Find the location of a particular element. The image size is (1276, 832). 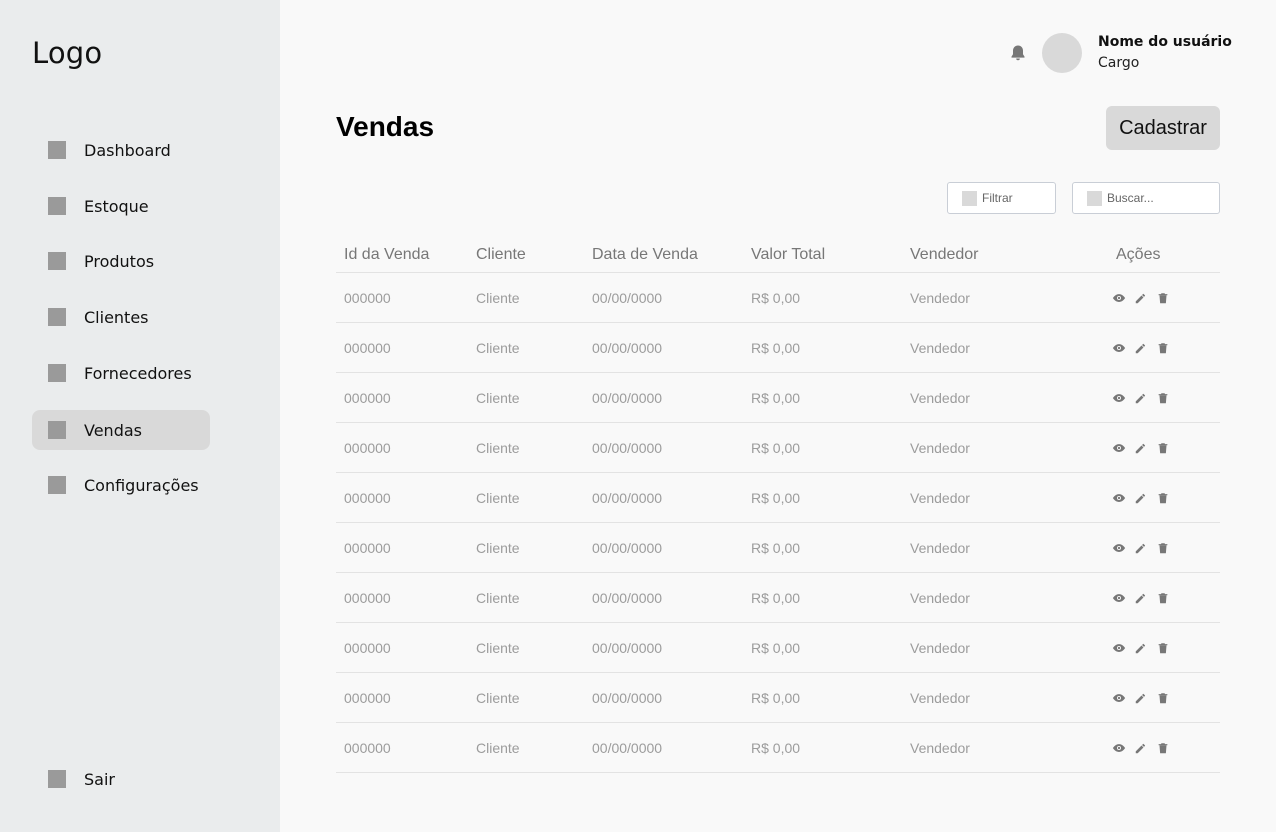

sair-icon is located at coordinates (57, 779).